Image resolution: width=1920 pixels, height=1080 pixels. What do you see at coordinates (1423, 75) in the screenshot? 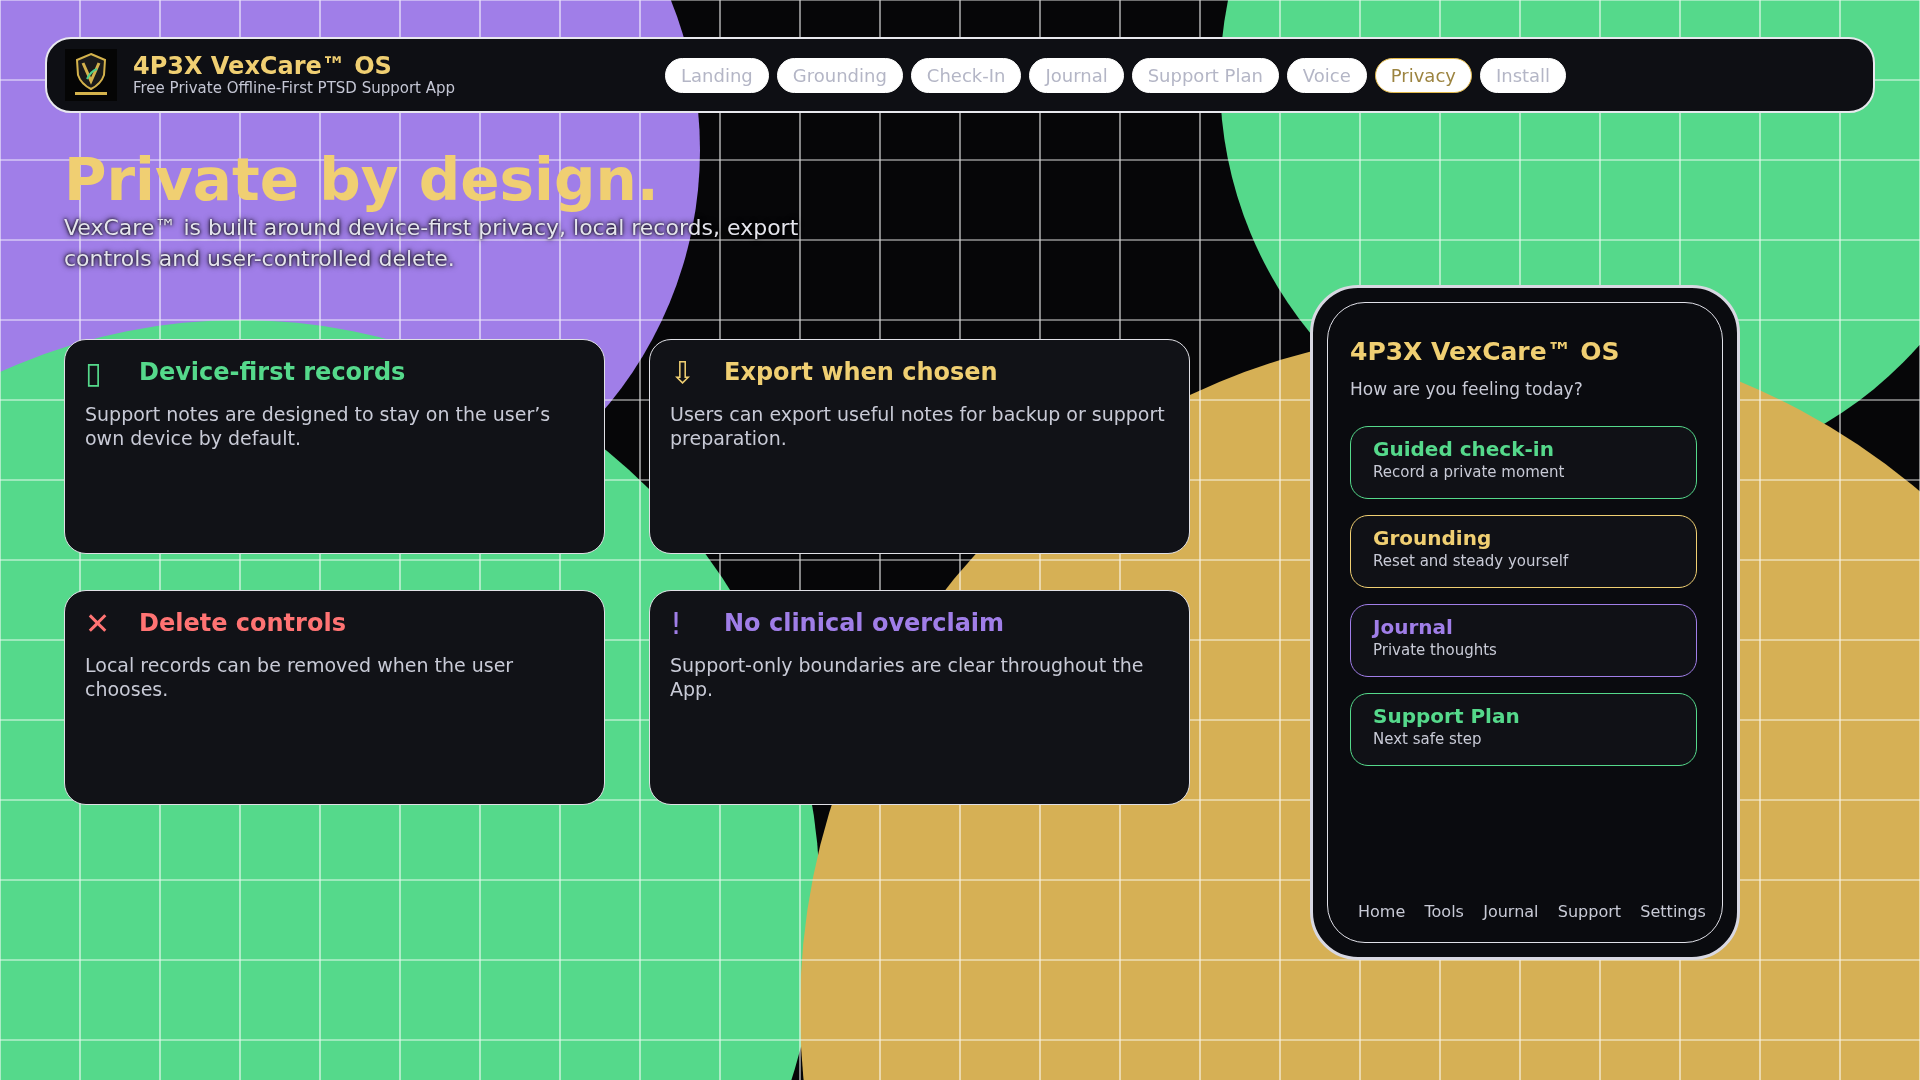
I see `nav-tab: Privacy` at bounding box center [1423, 75].